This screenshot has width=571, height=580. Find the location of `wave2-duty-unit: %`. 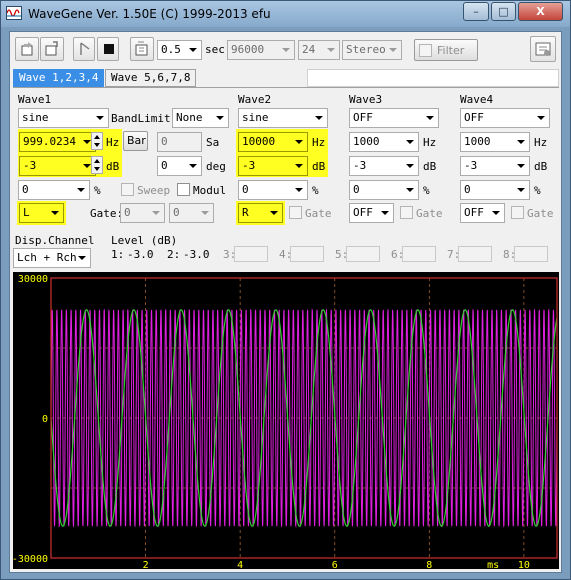

wave2-duty-unit: % is located at coordinates (315, 190).